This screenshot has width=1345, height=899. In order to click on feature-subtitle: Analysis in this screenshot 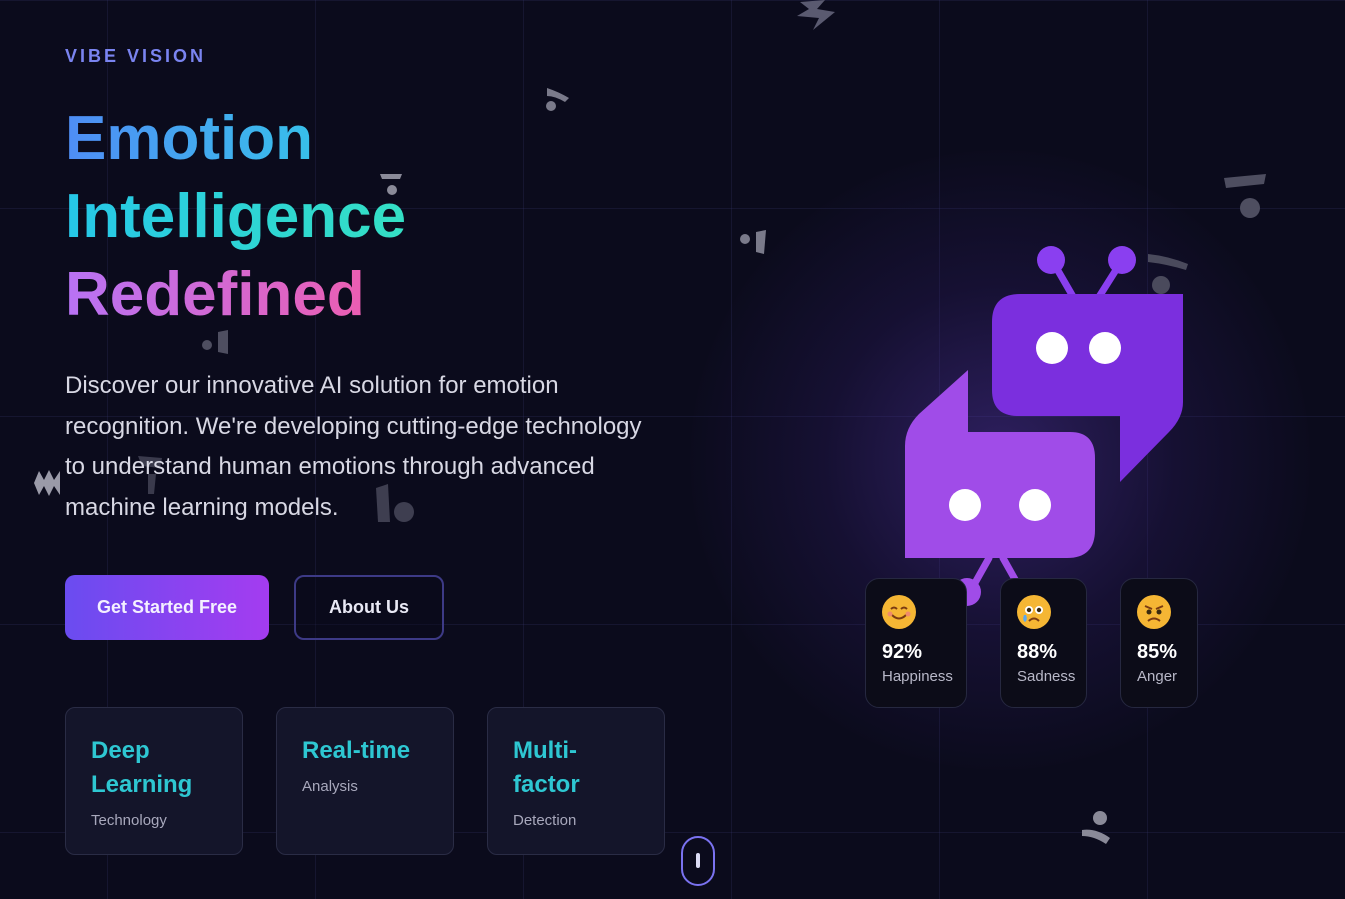, I will do `click(330, 786)`.